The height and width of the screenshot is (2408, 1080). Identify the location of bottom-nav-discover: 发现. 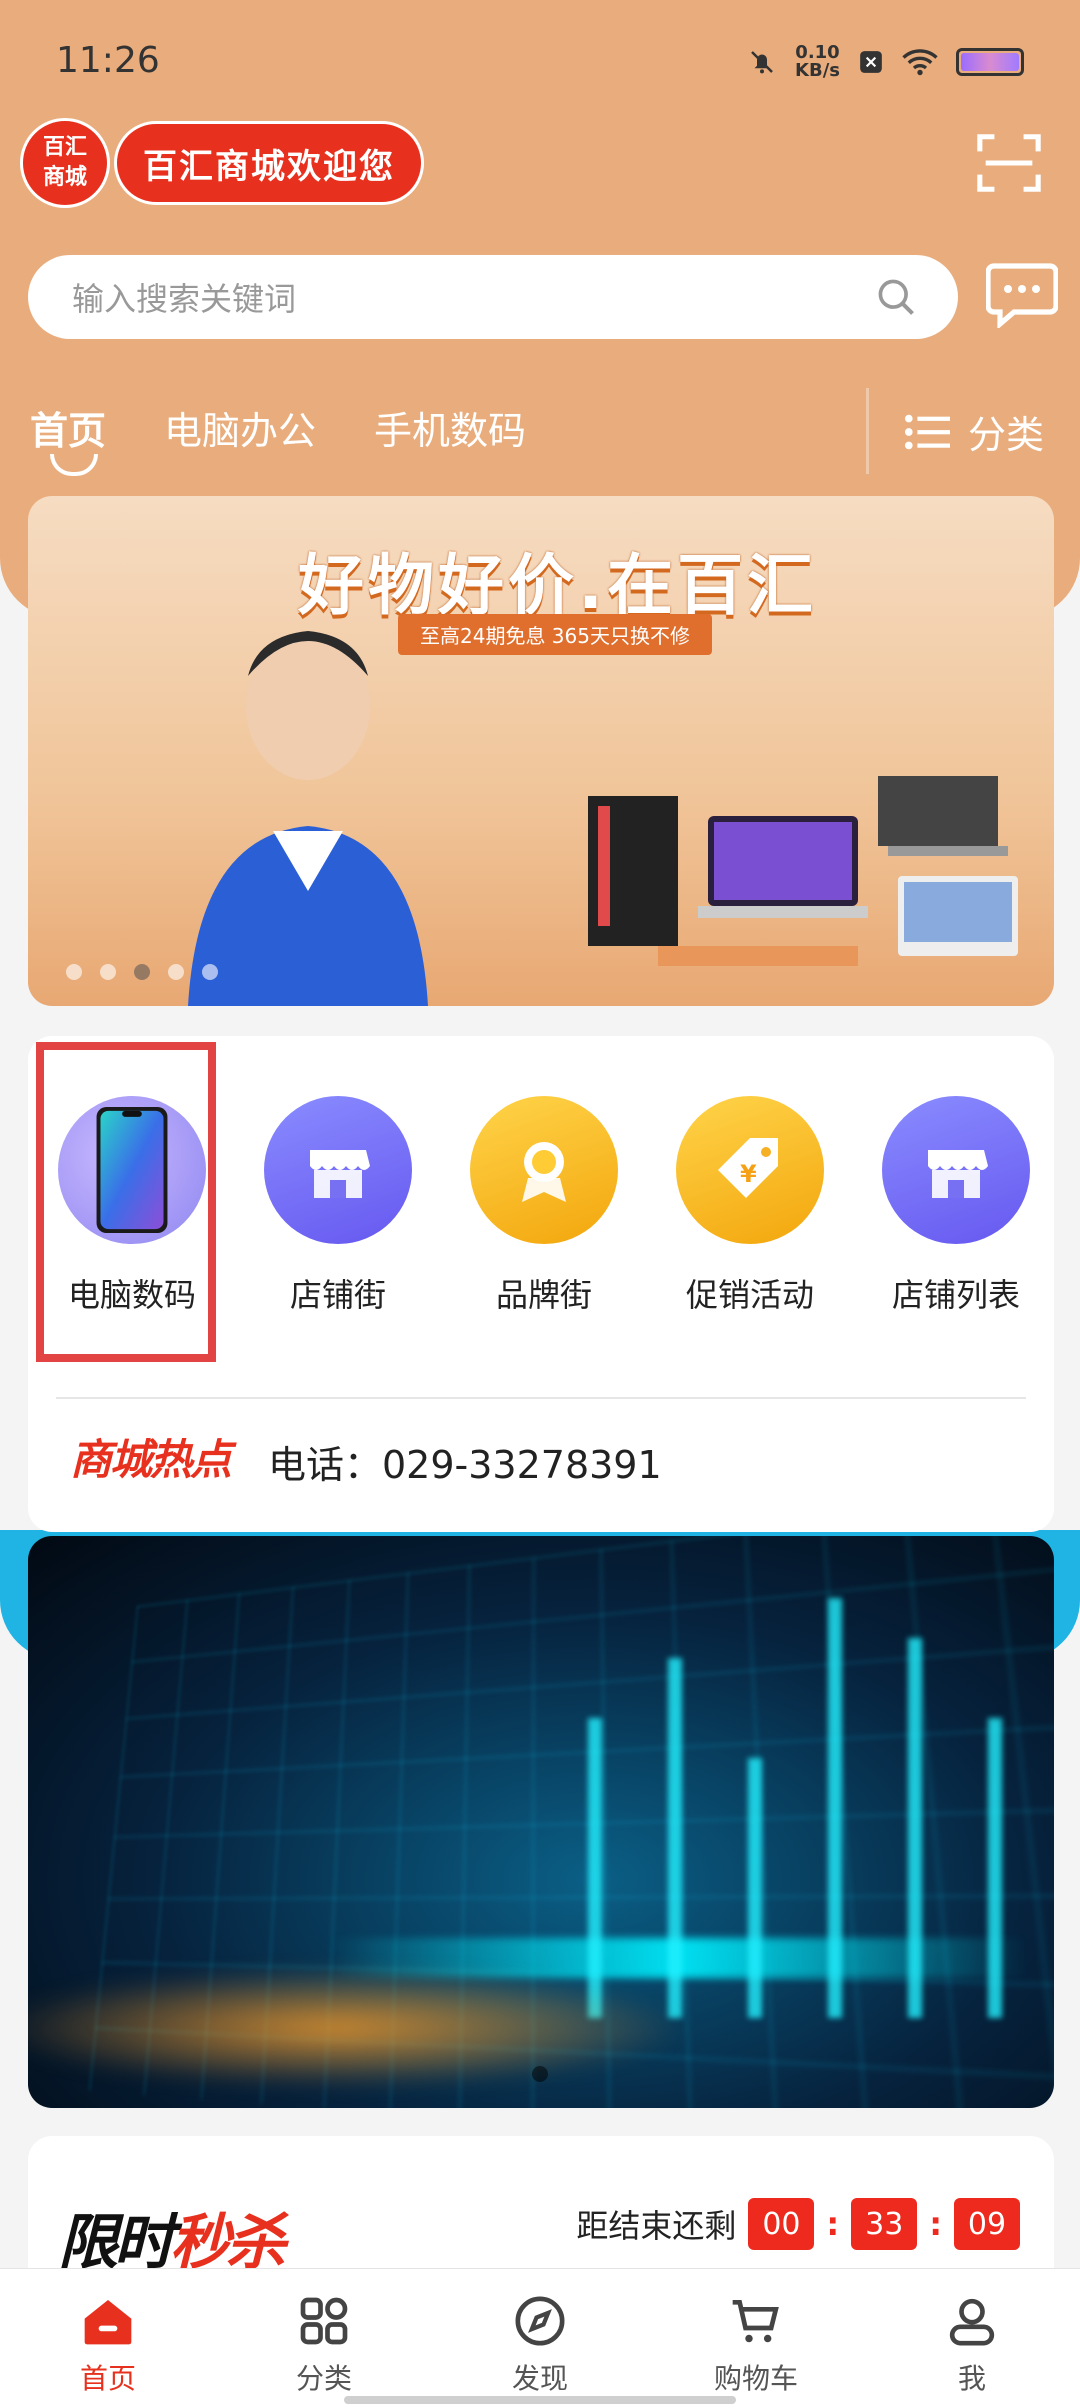
(540, 2338).